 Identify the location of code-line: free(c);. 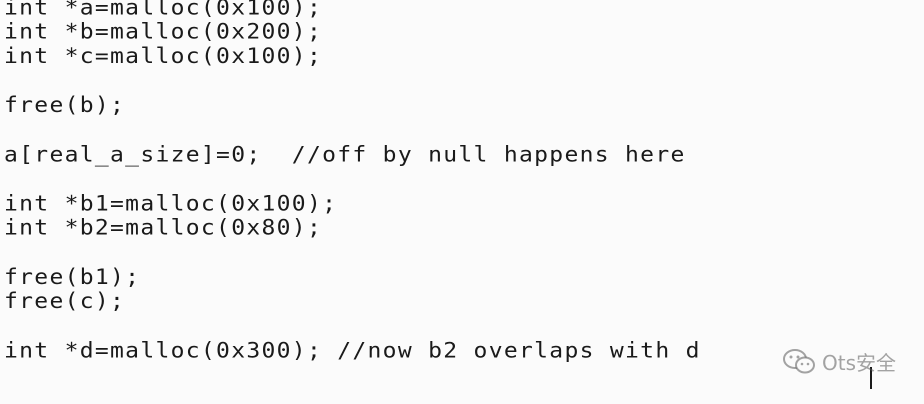
(65, 301).